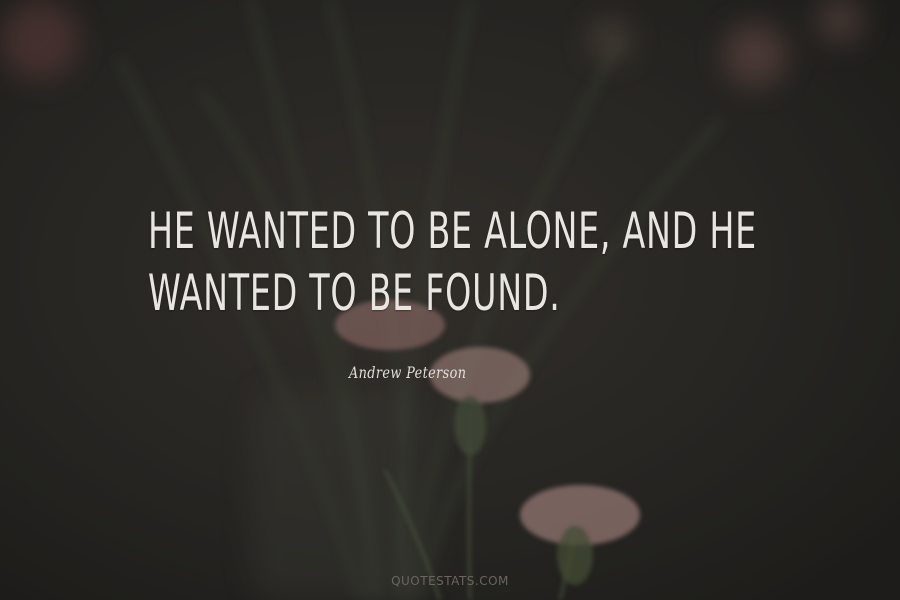  I want to click on quote-author: Andrew Peterson, so click(408, 372).